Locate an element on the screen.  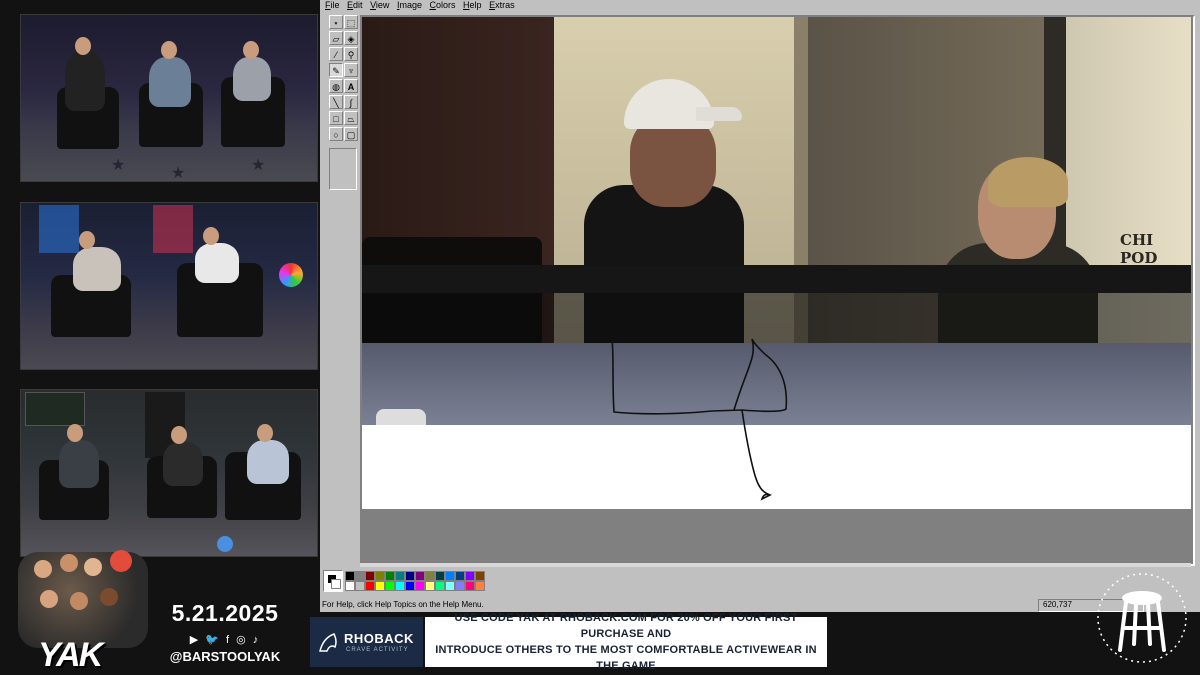
rounded-rect-icon: ▢ is located at coordinates (351, 134).